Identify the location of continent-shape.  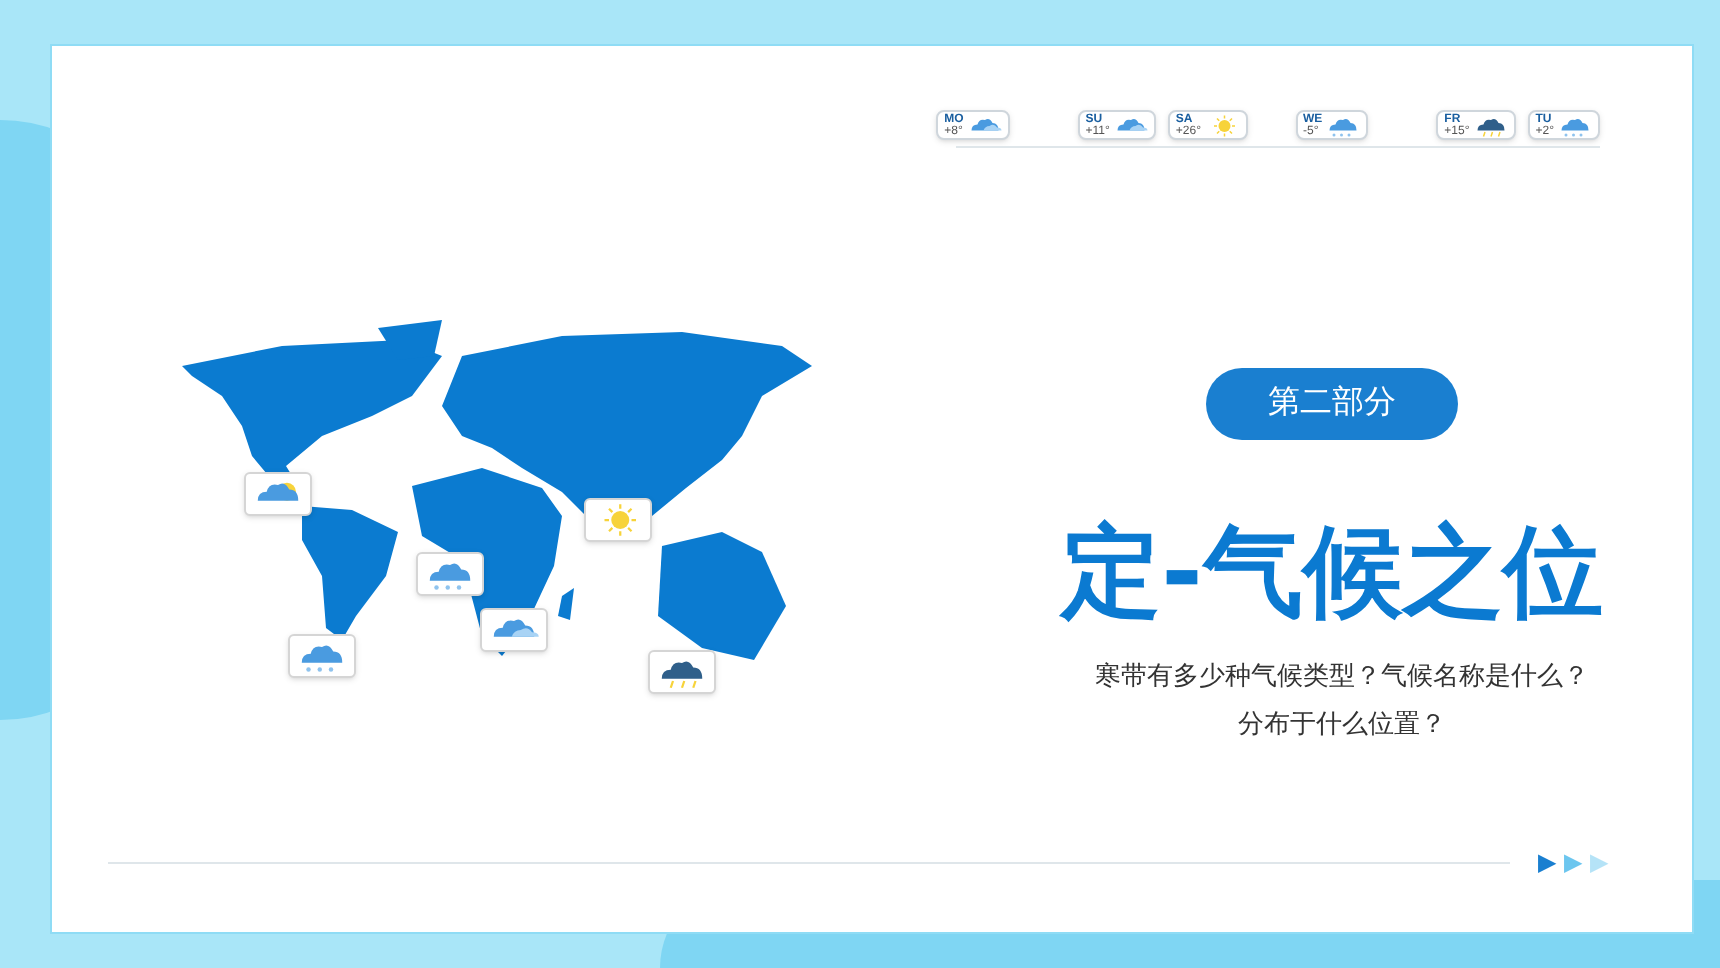
(350, 573).